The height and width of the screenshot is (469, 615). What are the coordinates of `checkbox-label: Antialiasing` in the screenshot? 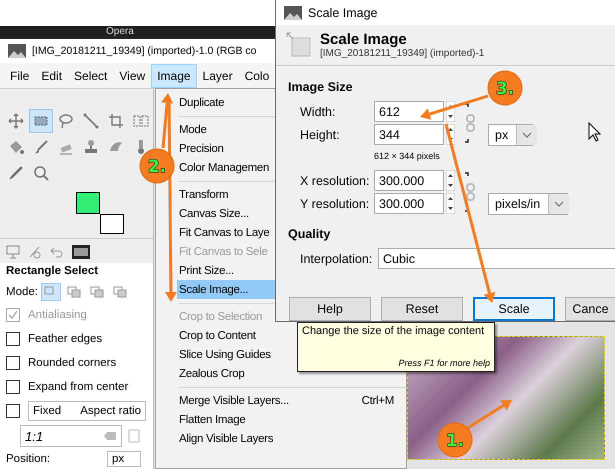 It's located at (57, 315).